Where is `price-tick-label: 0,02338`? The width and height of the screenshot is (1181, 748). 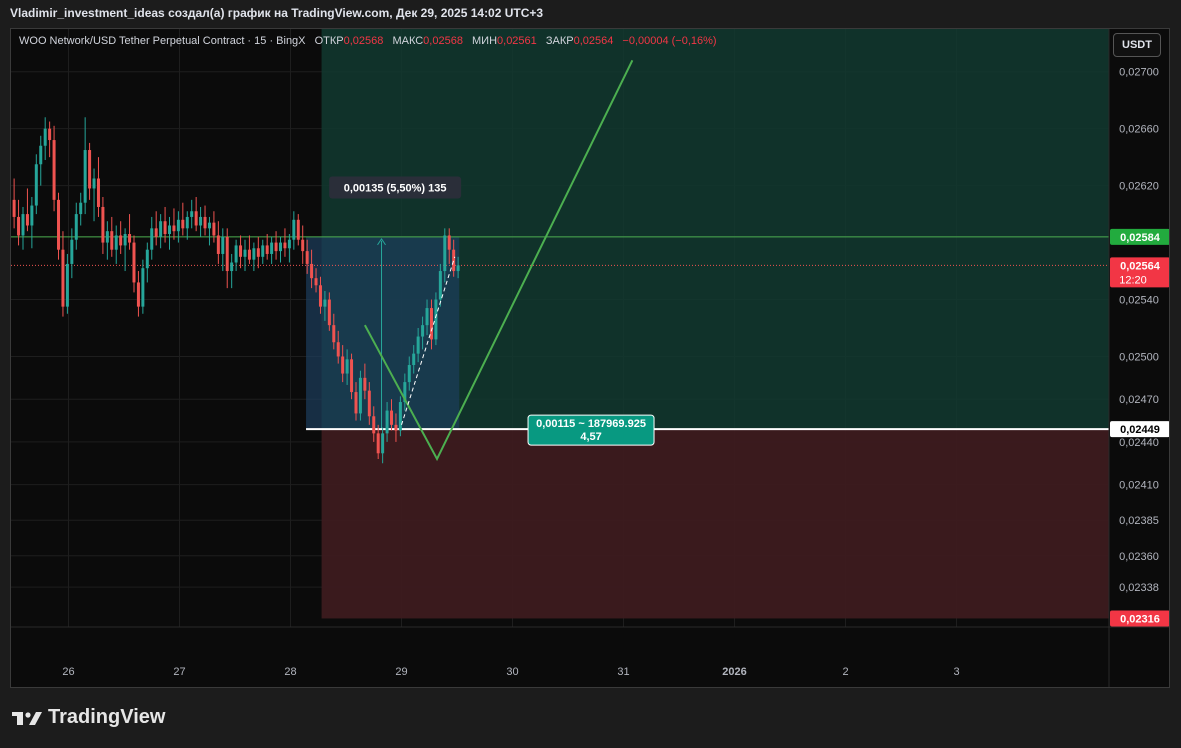 price-tick-label: 0,02338 is located at coordinates (1139, 588).